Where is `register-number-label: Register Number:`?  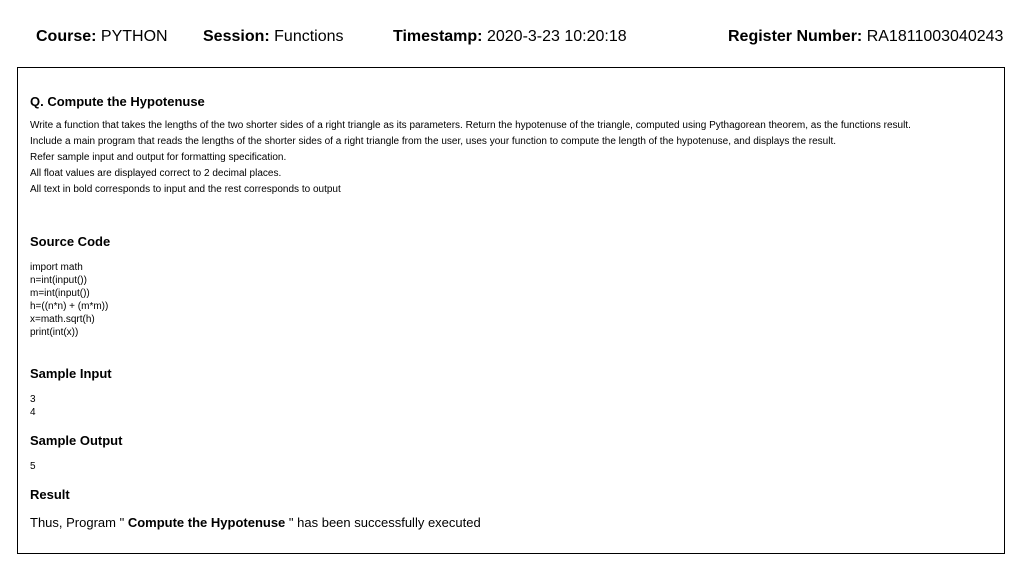 register-number-label: Register Number: is located at coordinates (795, 36).